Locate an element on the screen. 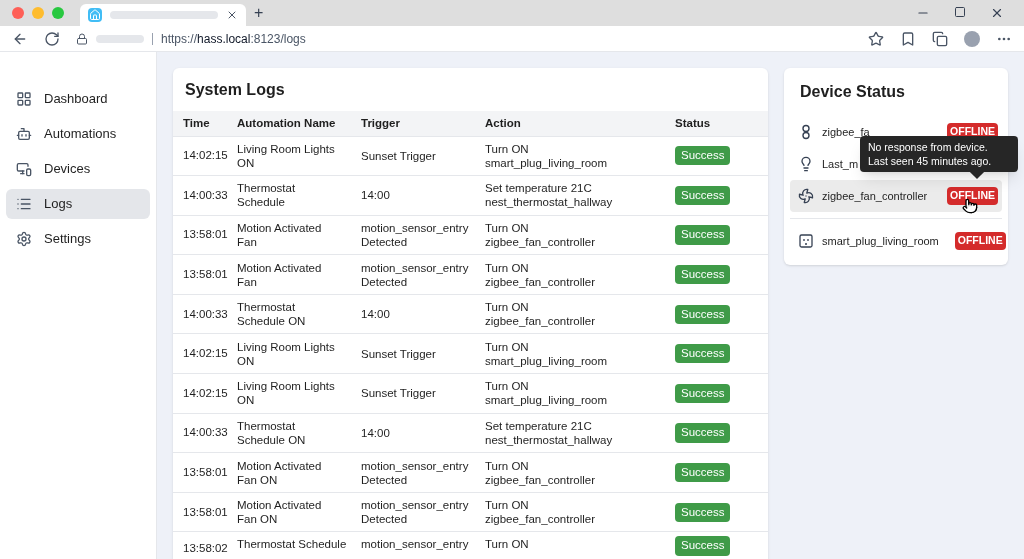 The width and height of the screenshot is (1024, 559). url-text: https://hass.local:8123/logs is located at coordinates (233, 39).